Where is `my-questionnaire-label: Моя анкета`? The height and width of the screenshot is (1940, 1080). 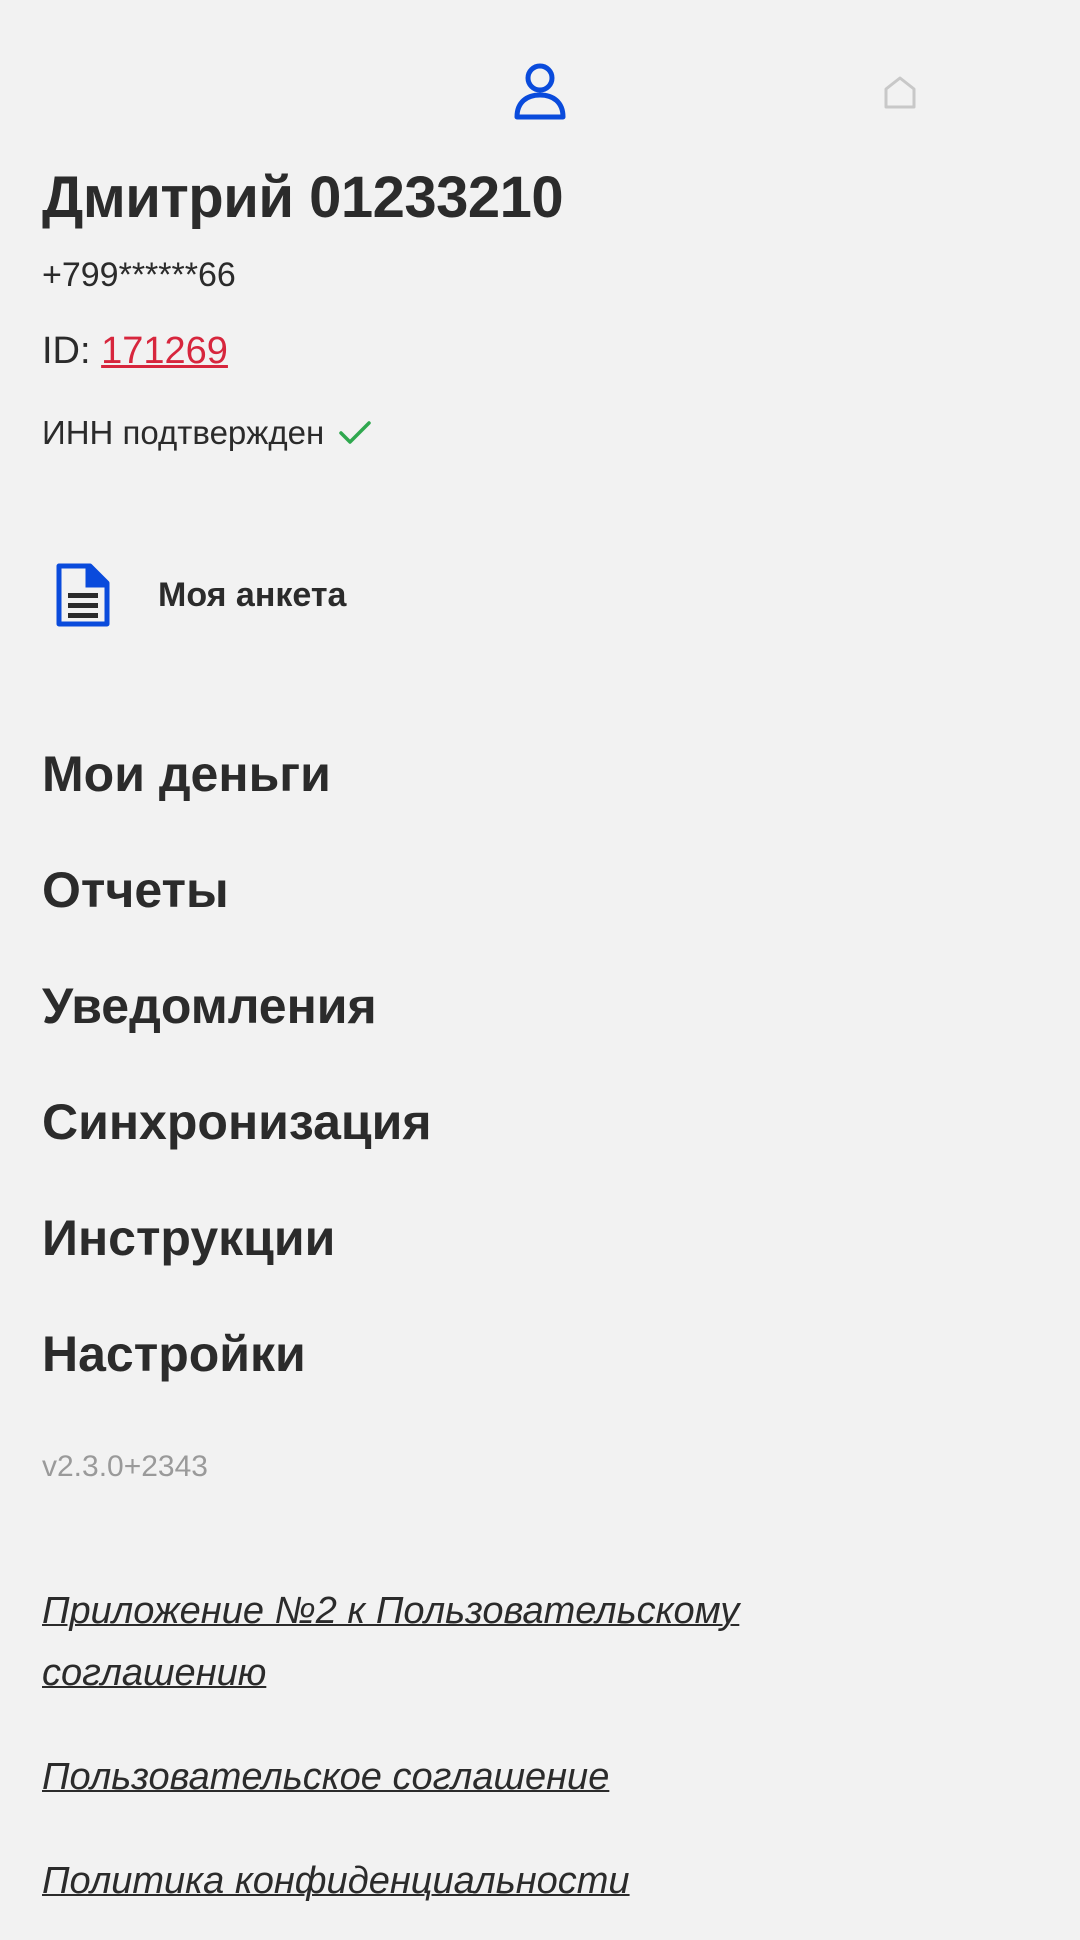 my-questionnaire-label: Моя анкета is located at coordinates (252, 594).